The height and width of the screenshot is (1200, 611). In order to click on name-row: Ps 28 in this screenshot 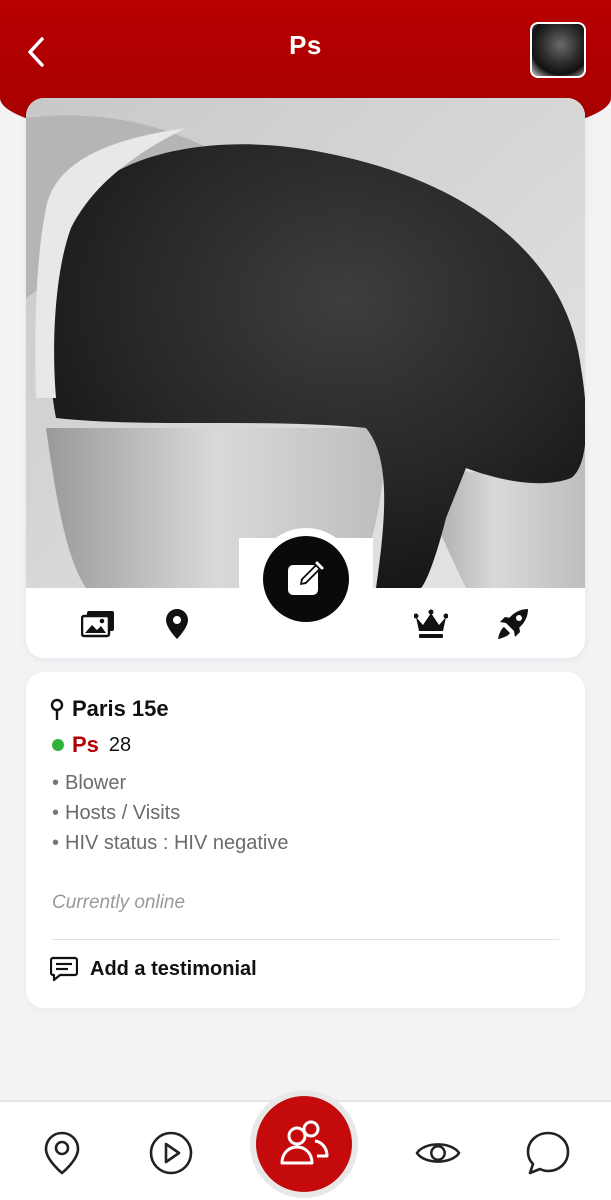, I will do `click(91, 745)`.